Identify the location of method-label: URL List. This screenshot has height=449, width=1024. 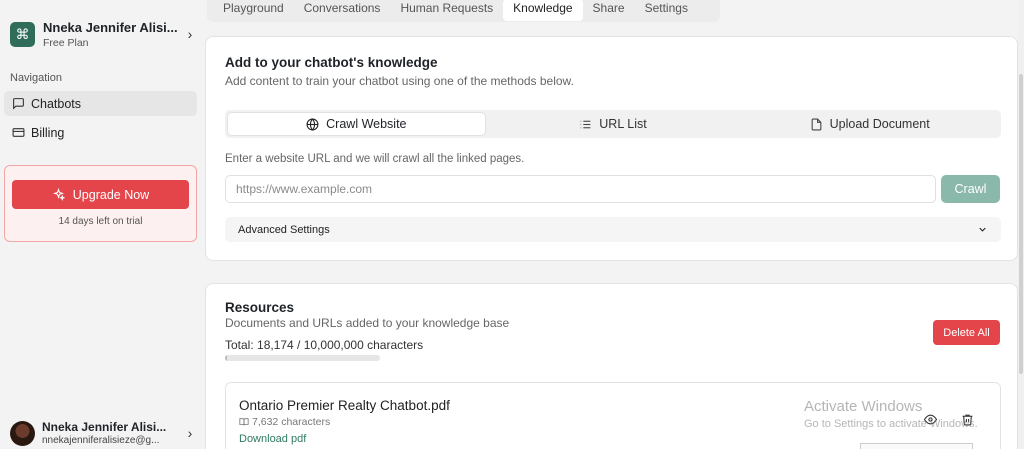
(623, 124).